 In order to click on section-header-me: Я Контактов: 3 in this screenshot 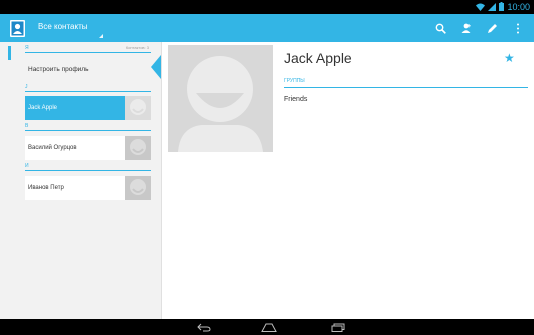, I will do `click(88, 49)`.